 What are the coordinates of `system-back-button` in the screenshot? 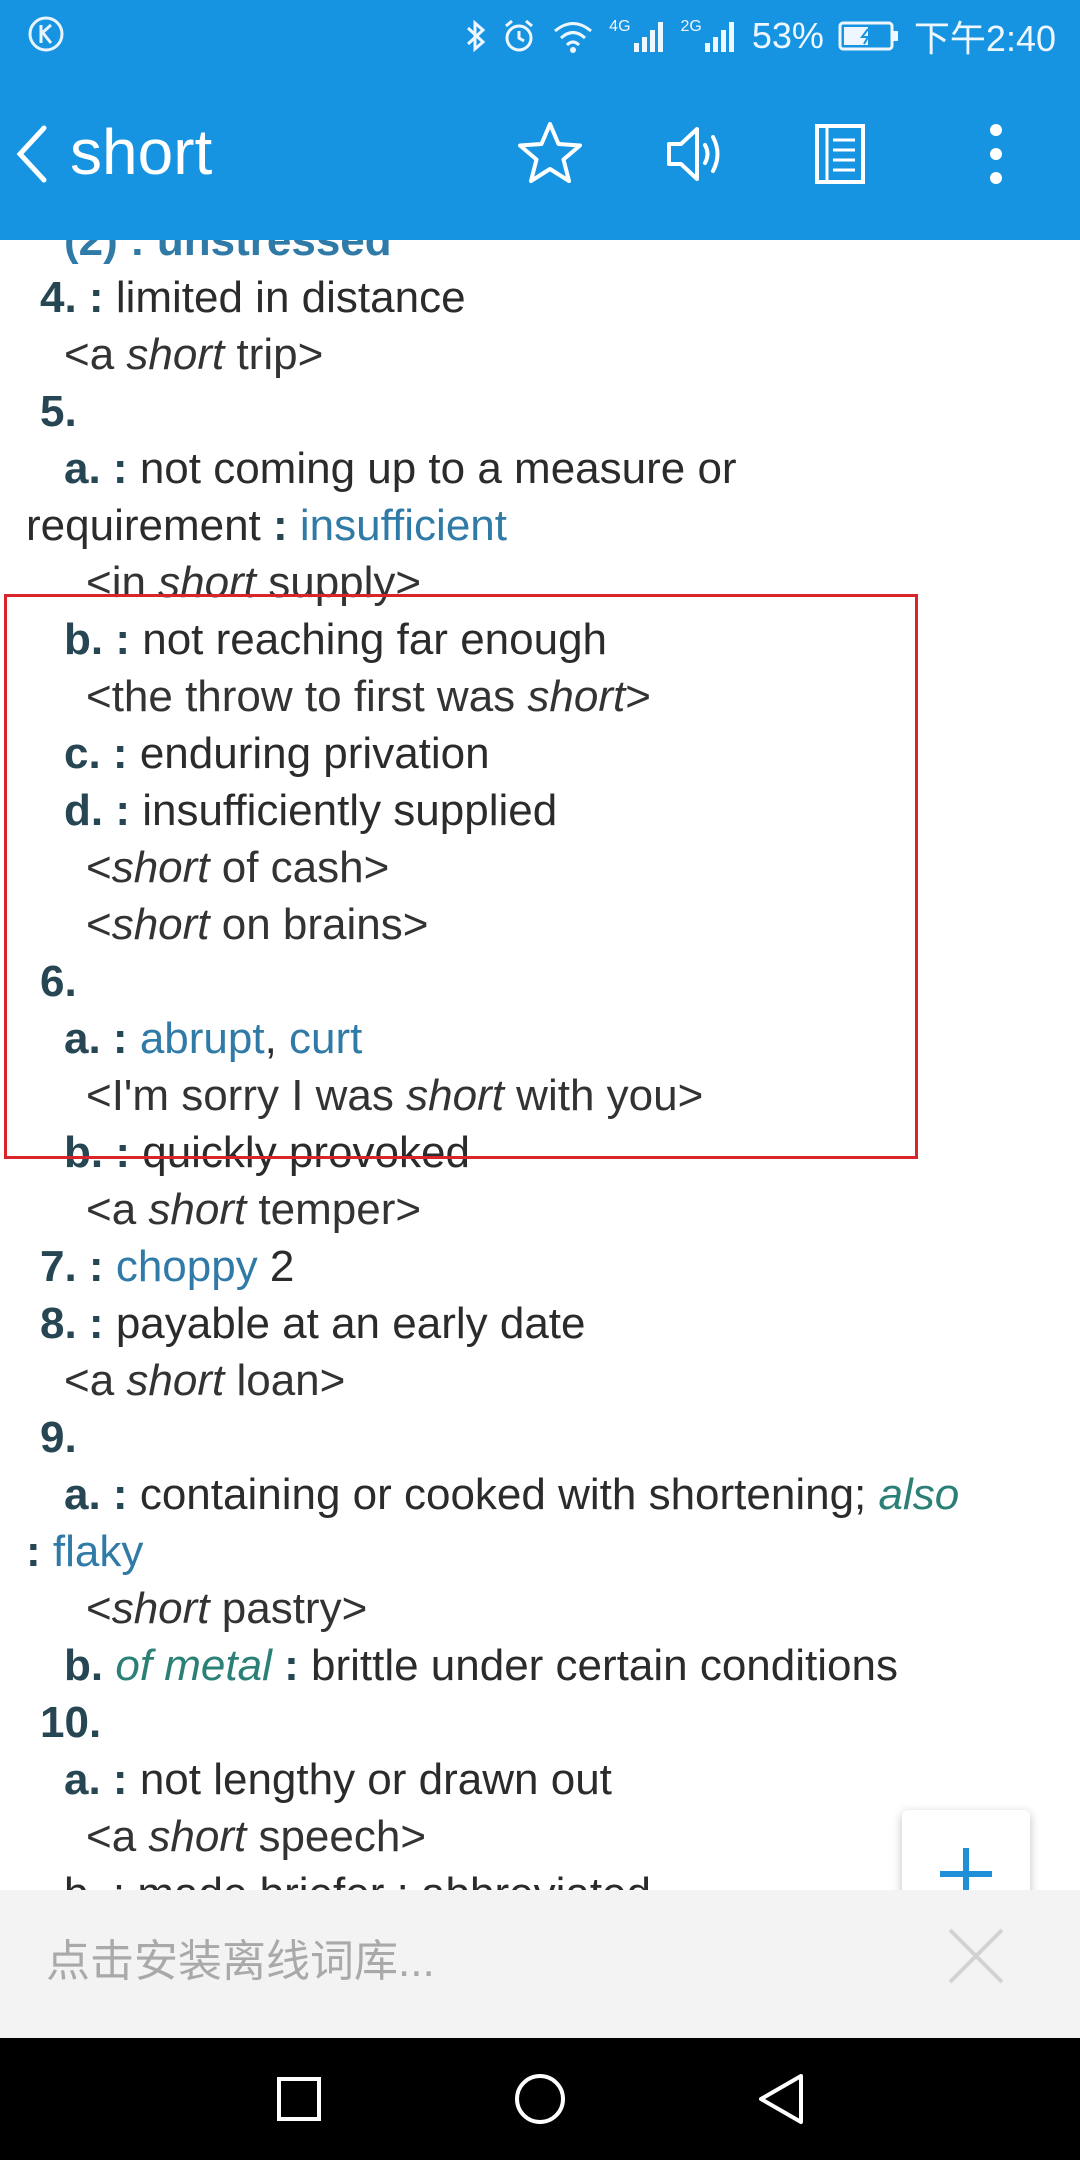 It's located at (781, 2099).